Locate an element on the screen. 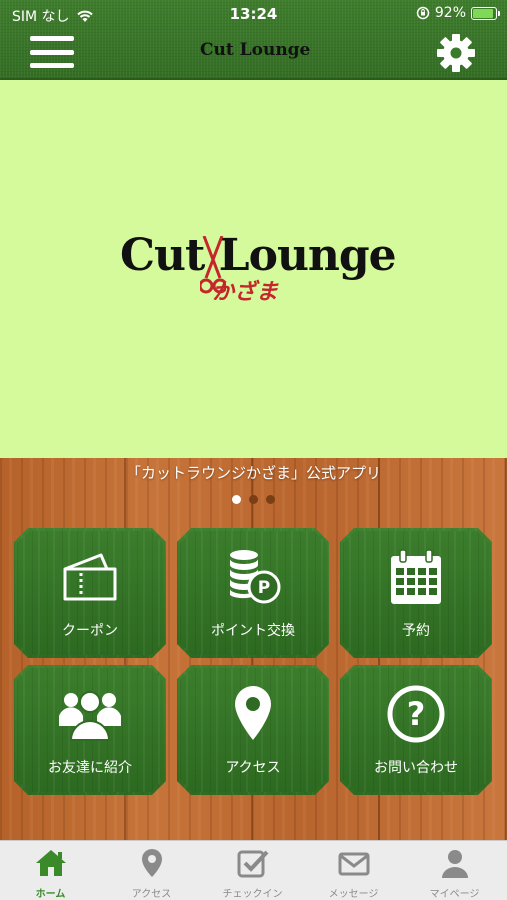  battery-fill is located at coordinates (483, 13).